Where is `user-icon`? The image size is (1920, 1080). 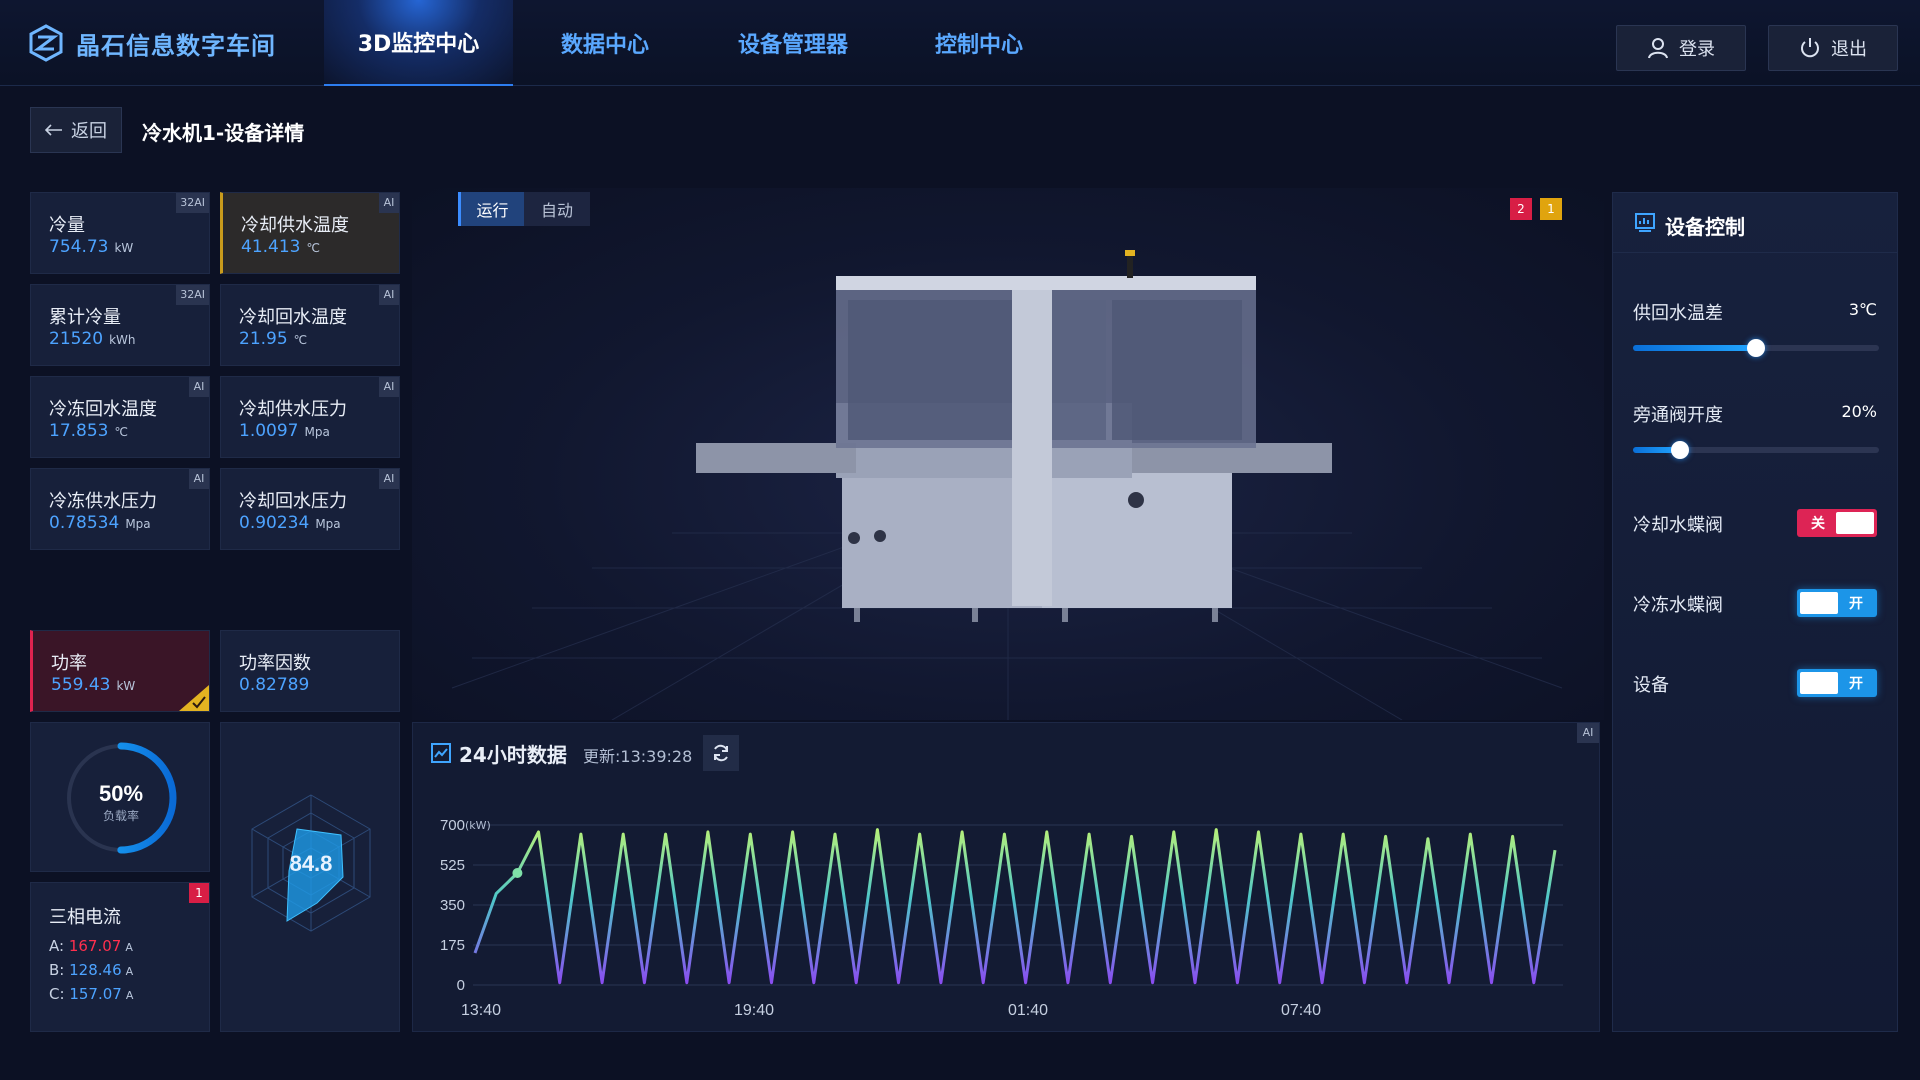 user-icon is located at coordinates (1658, 48).